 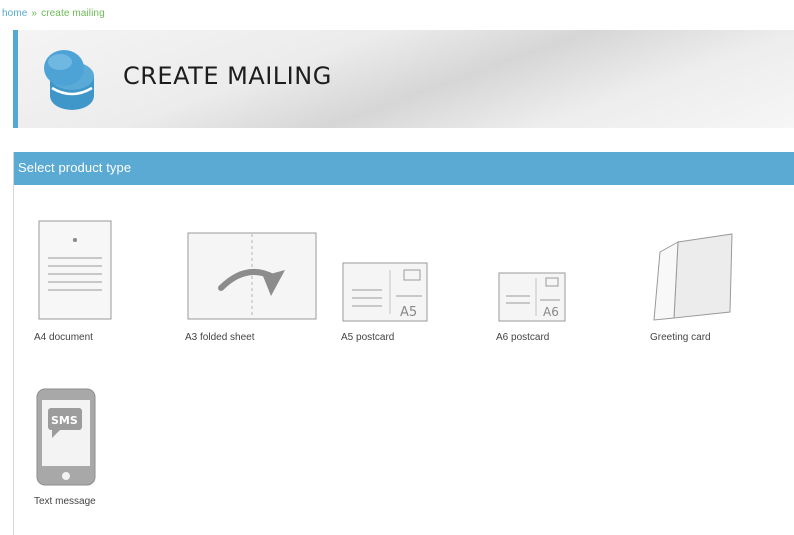 What do you see at coordinates (73, 13) in the screenshot?
I see `breadcrumb-current: create mailing` at bounding box center [73, 13].